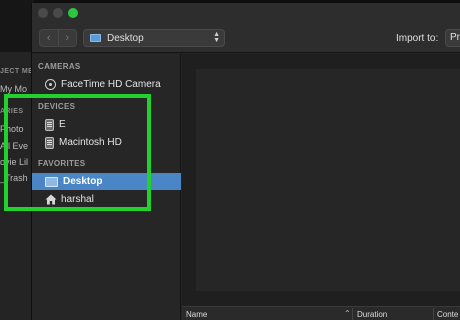  I want to click on forward-button: ›, so click(67, 38).